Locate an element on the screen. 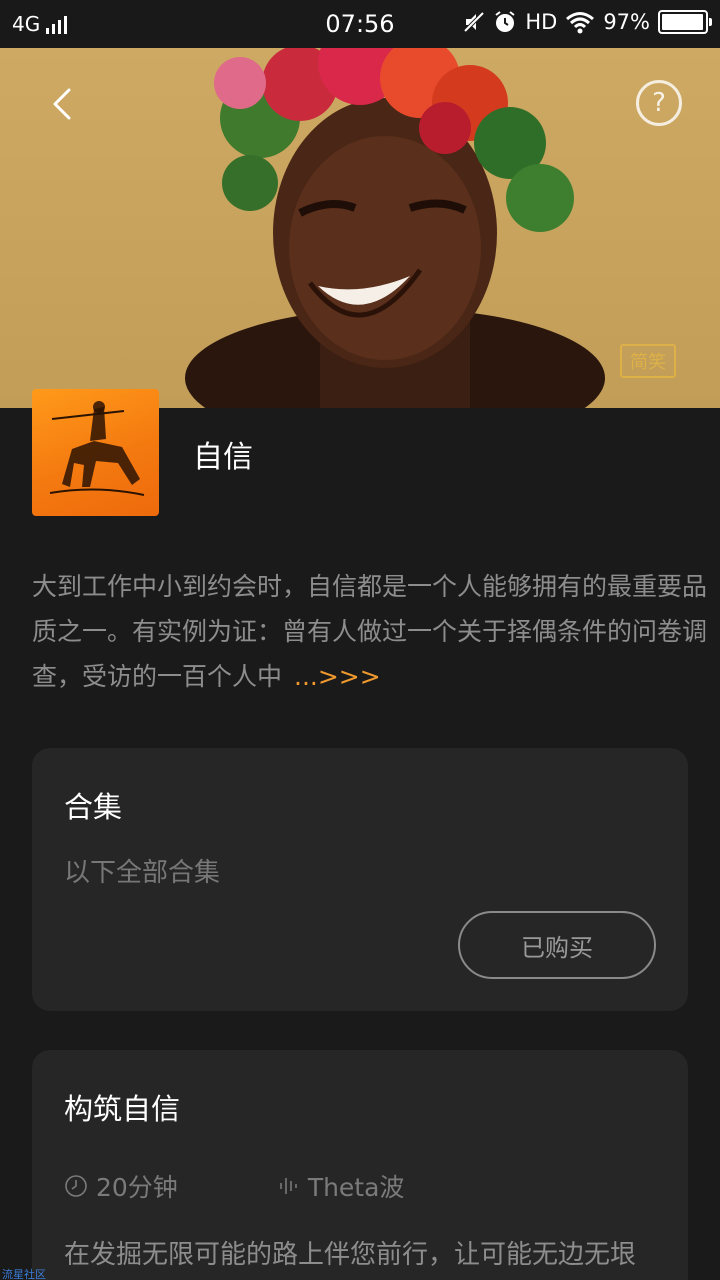 The image size is (720, 1280). collection-title: 合集 is located at coordinates (93, 807).